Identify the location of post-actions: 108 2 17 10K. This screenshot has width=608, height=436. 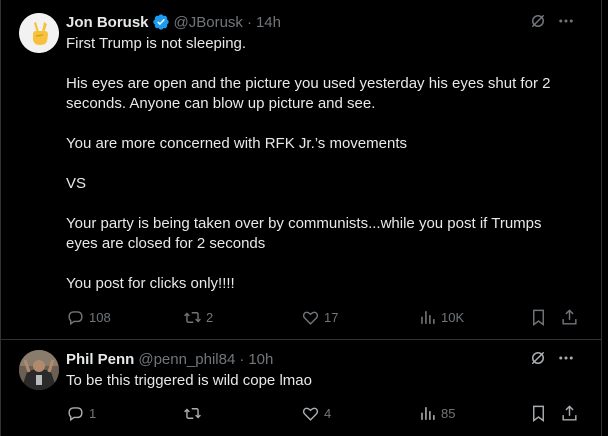
(322, 317).